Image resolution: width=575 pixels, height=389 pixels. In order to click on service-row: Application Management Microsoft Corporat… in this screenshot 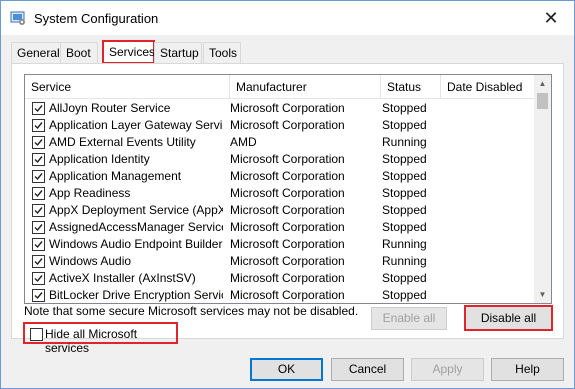, I will do `click(280, 176)`.